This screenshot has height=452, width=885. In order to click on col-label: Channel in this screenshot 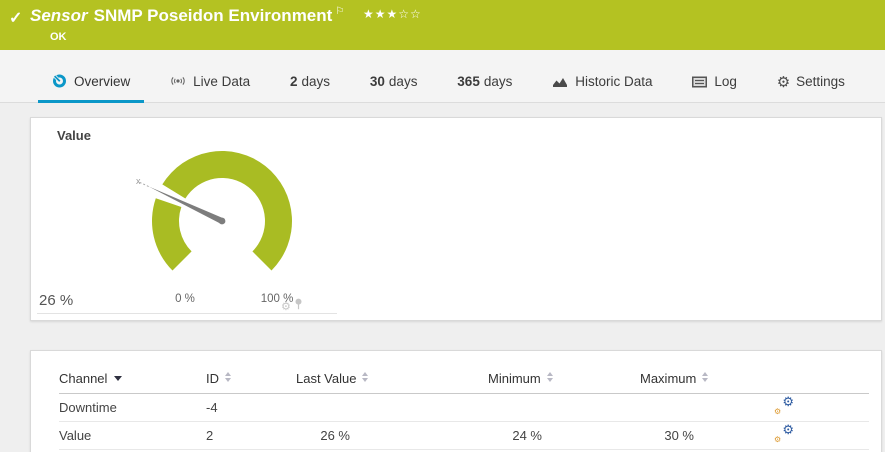, I will do `click(83, 379)`.